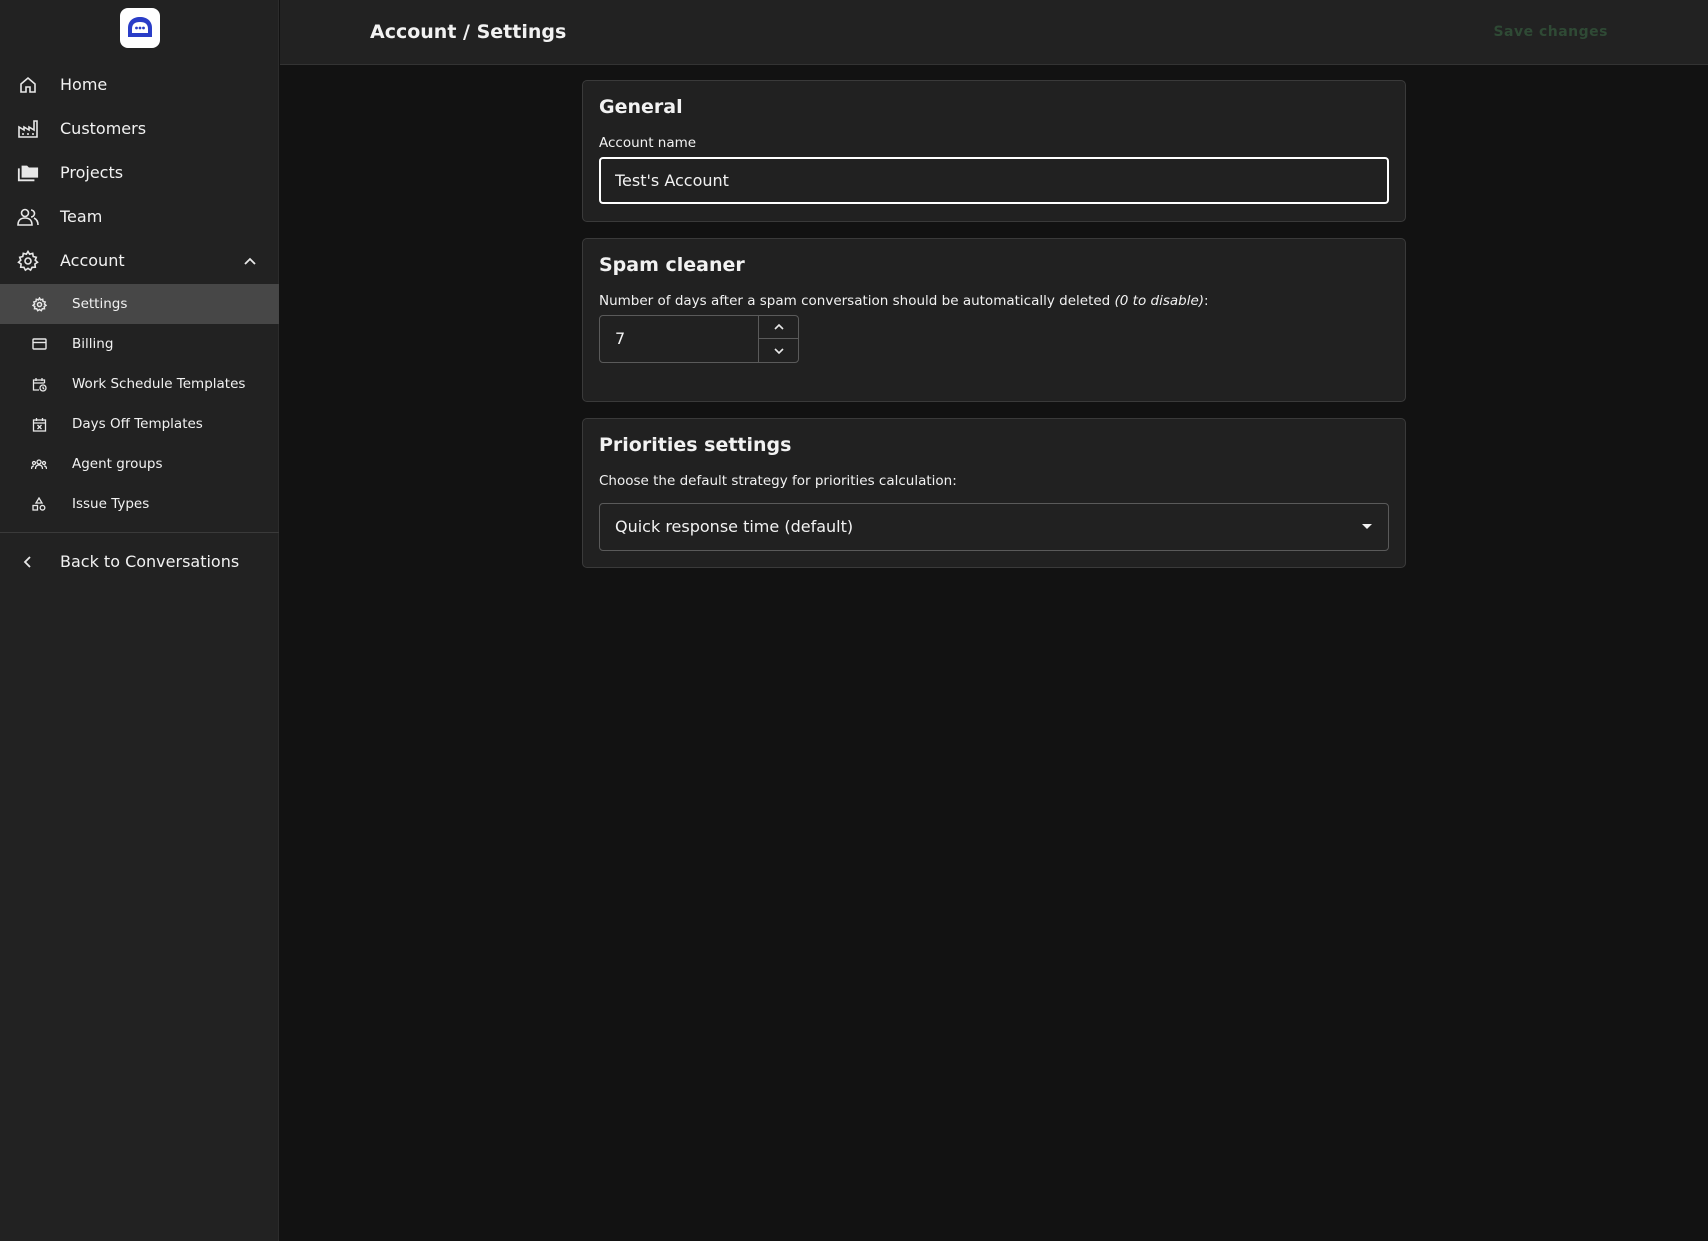 The height and width of the screenshot is (1241, 1708). I want to click on back-to-conversations-link: Back to Conversations, so click(139, 562).